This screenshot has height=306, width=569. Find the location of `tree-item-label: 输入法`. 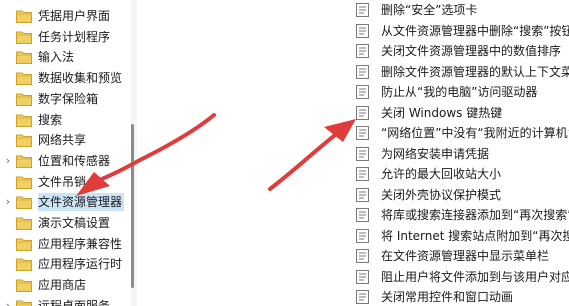

tree-item-label: 输入法 is located at coordinates (56, 57).